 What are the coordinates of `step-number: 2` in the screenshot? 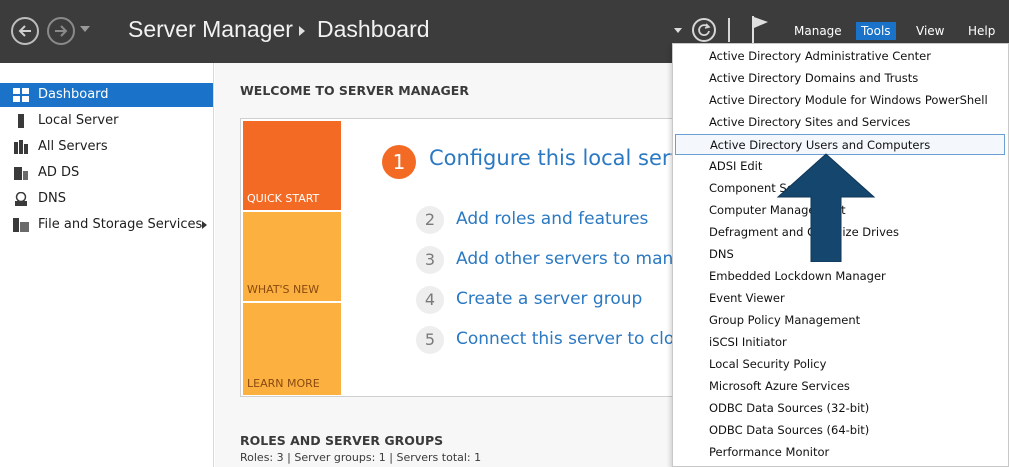 It's located at (430, 220).